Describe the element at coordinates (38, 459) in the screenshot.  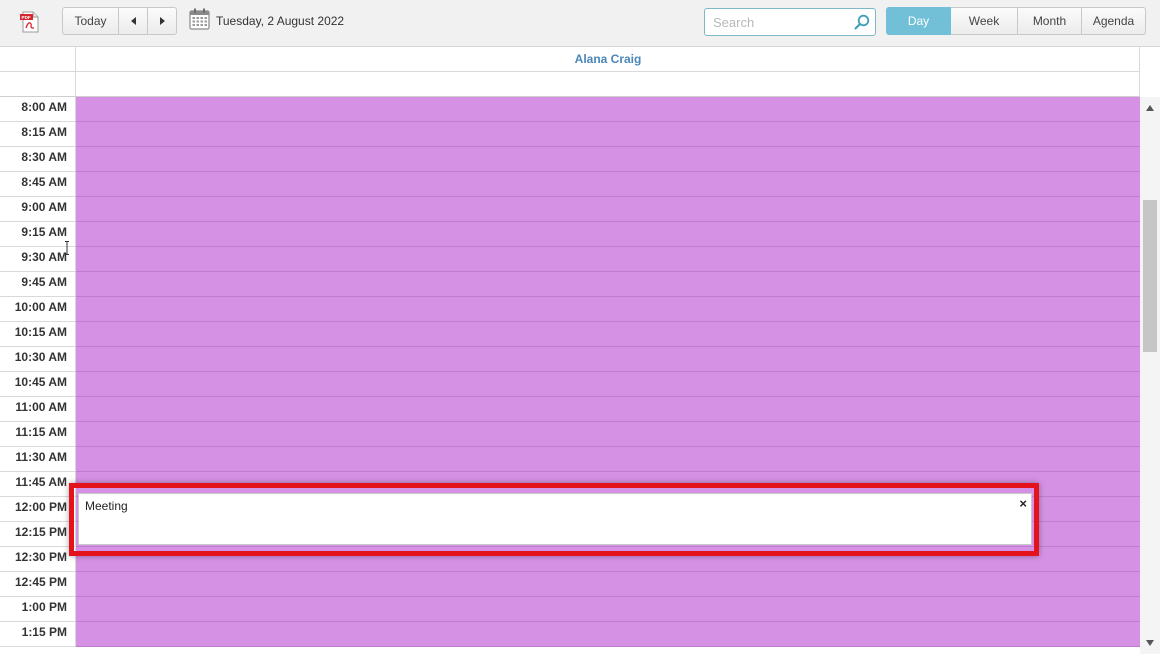
I see `time-slot-label: 11:30 AM` at that location.